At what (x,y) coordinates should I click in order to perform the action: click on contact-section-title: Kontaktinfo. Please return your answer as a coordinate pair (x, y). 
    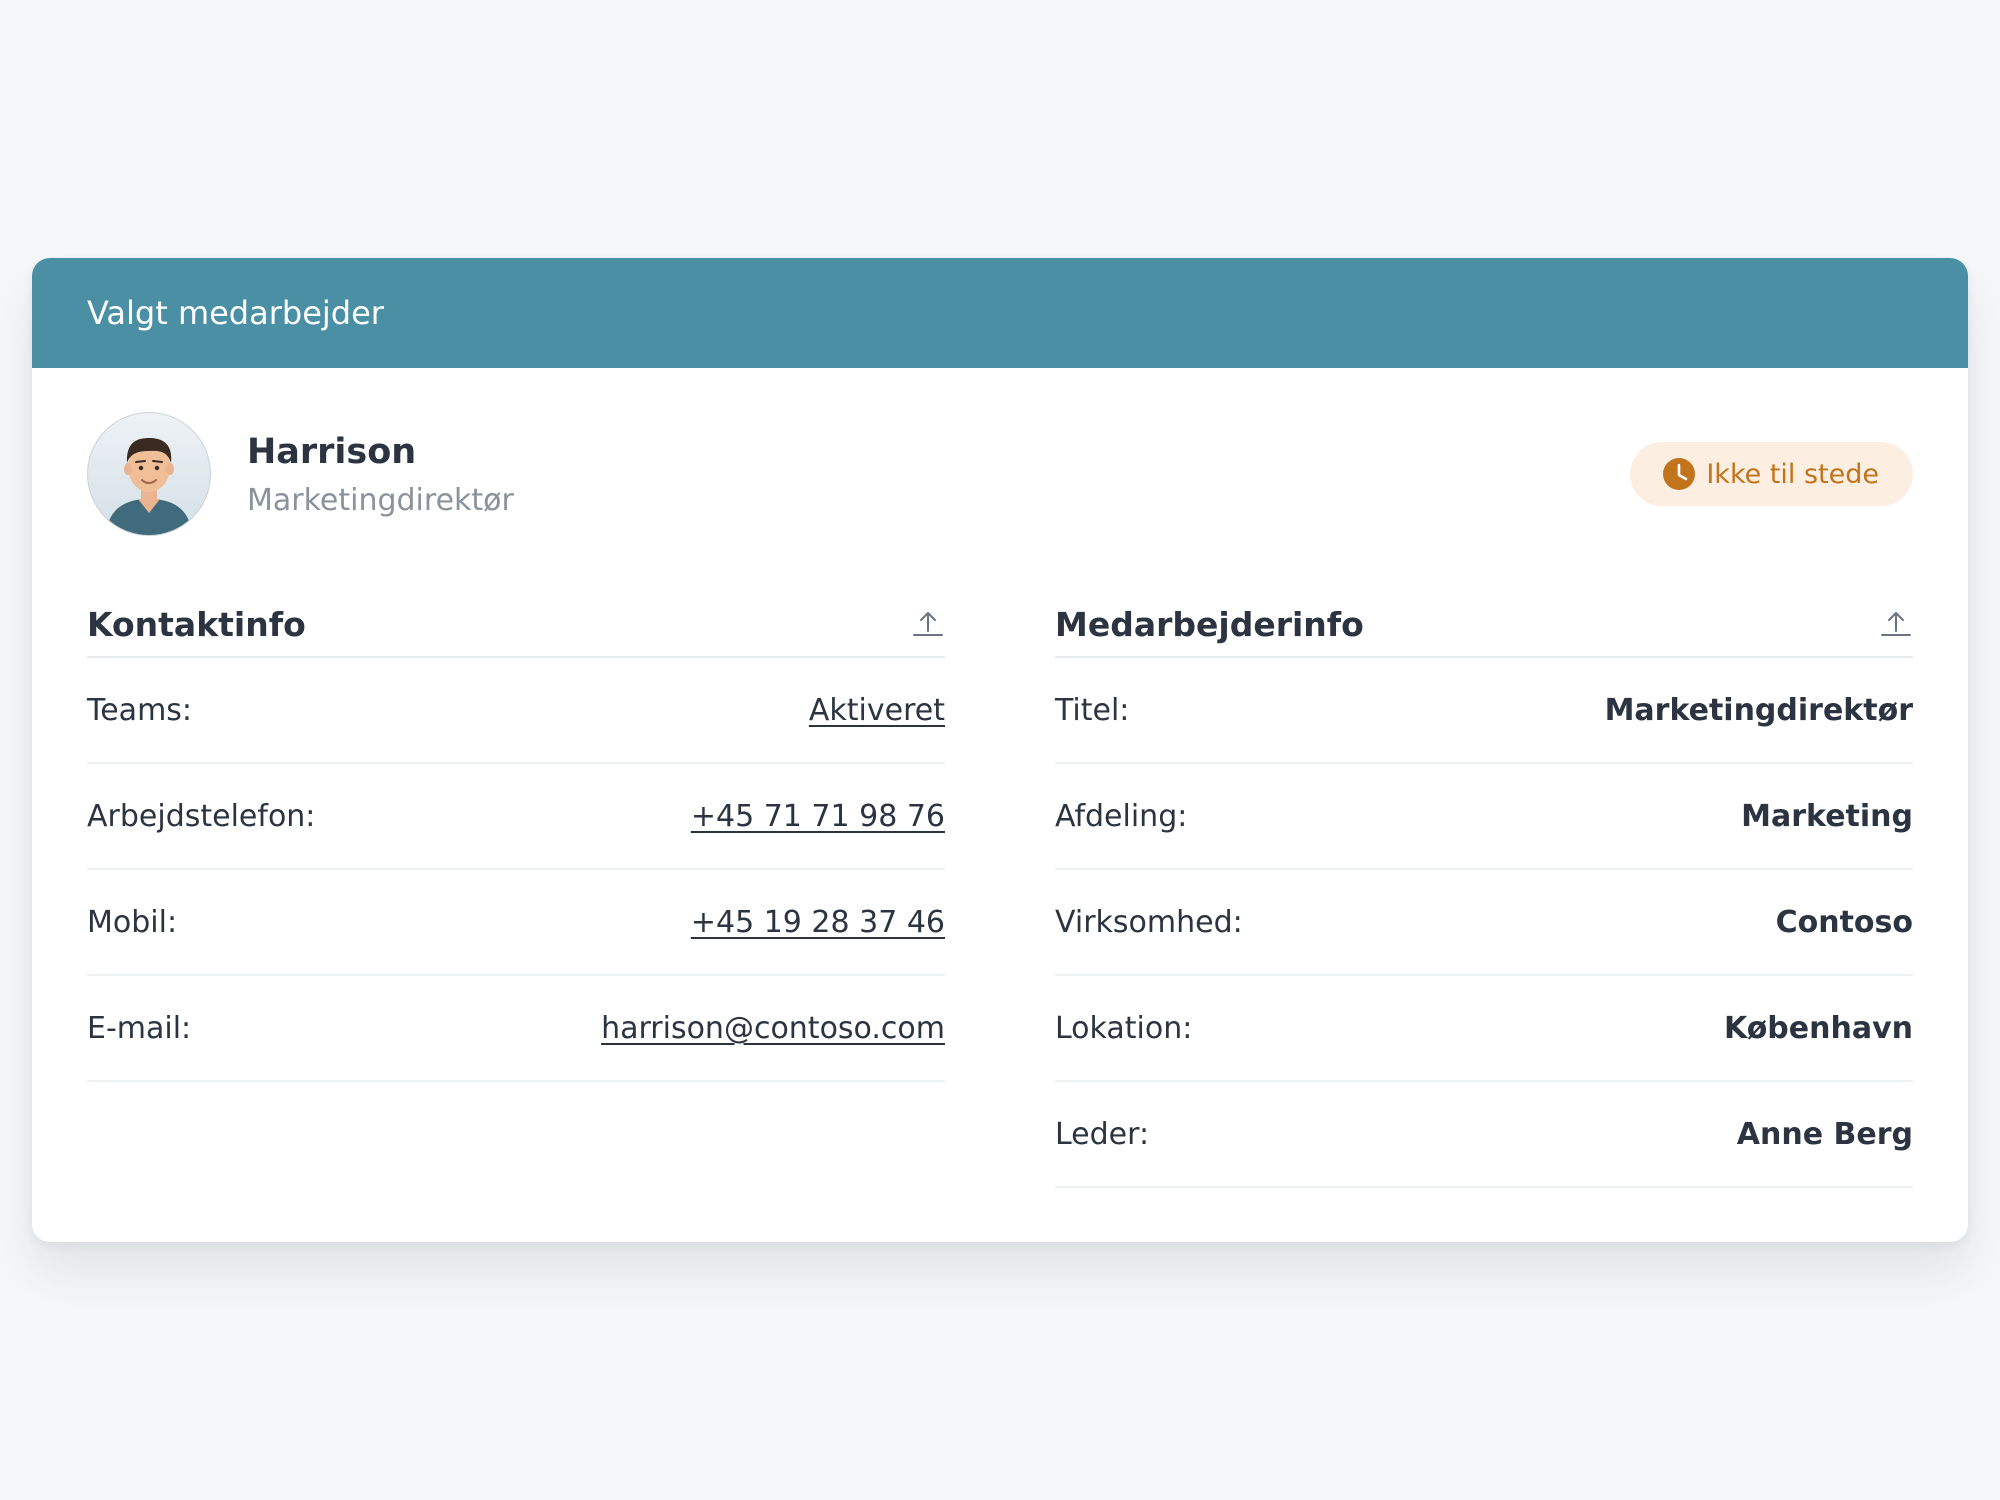
    Looking at the image, I should click on (196, 624).